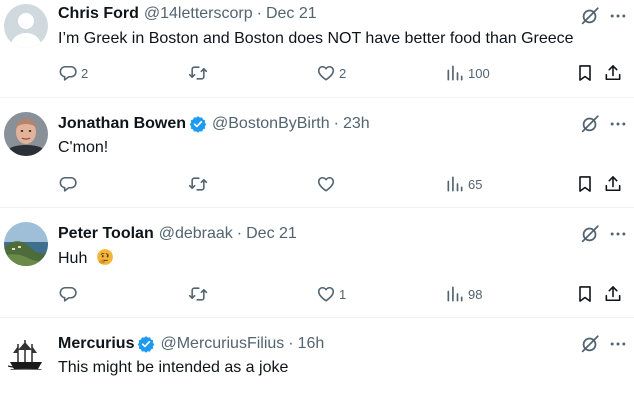  I want to click on ship-silhouette-image, so click(26, 354).